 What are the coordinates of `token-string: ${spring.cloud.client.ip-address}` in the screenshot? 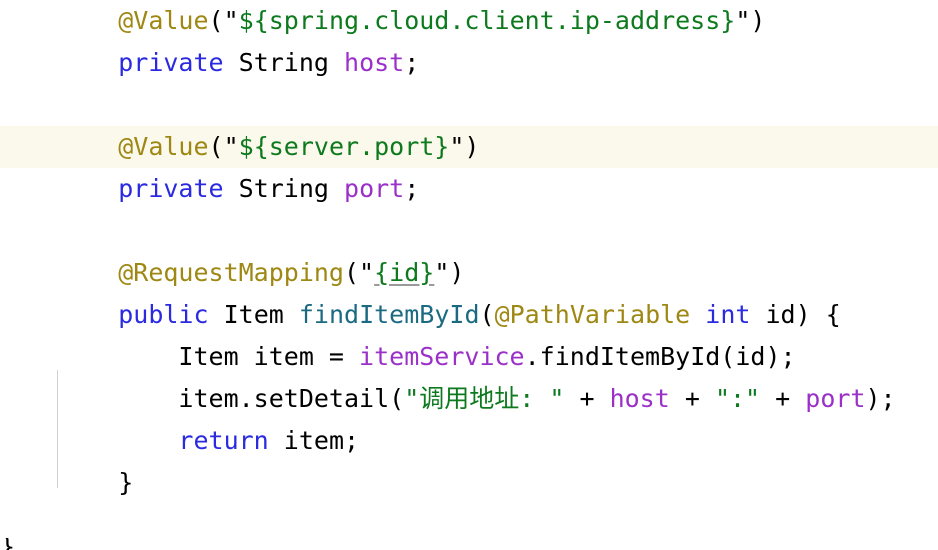 It's located at (487, 20).